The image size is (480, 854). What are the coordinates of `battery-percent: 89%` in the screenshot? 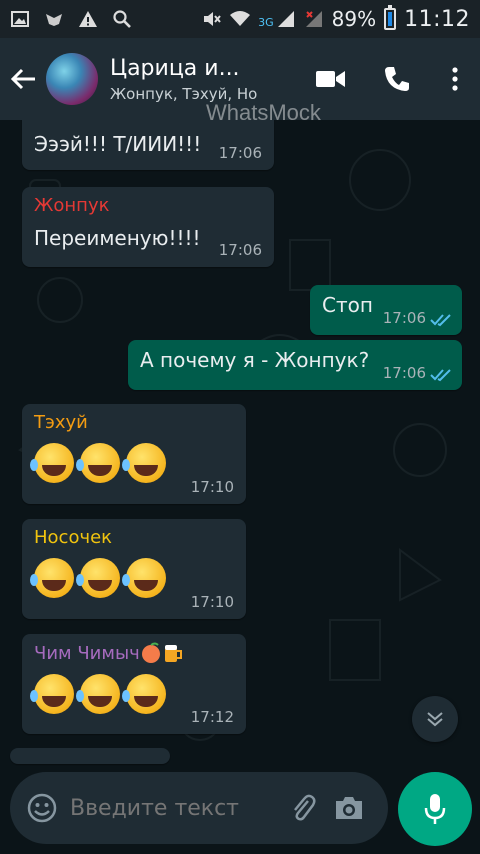 It's located at (354, 19).